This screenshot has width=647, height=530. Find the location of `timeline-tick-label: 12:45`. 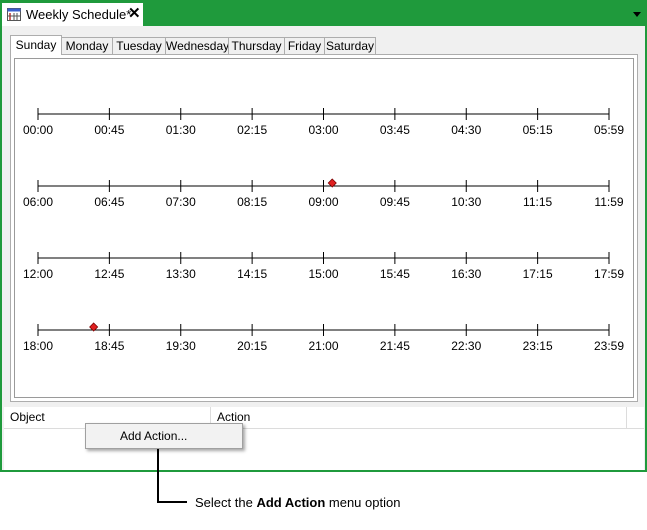

timeline-tick-label: 12:45 is located at coordinates (109, 274).